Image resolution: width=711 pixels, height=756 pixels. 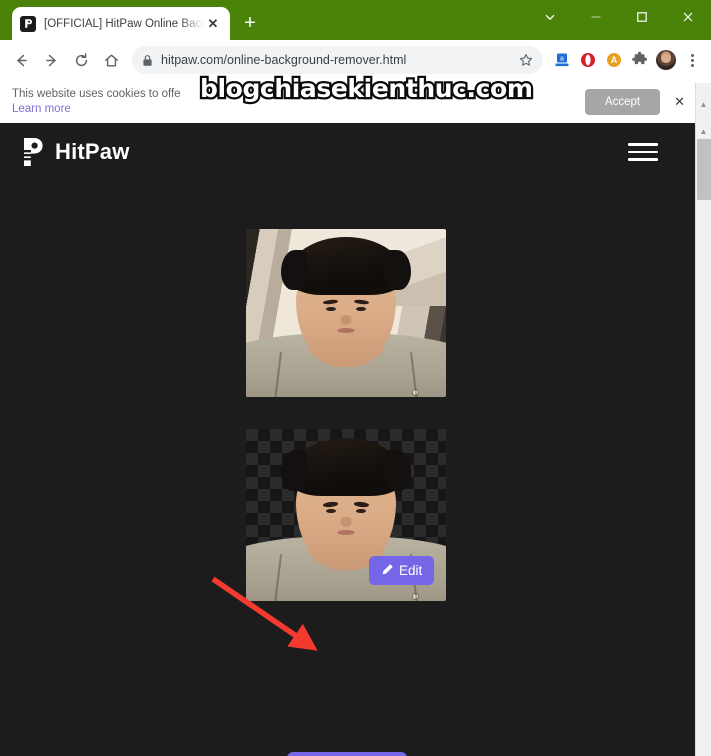 I want to click on scrollbar-thumb, so click(x=704, y=169).